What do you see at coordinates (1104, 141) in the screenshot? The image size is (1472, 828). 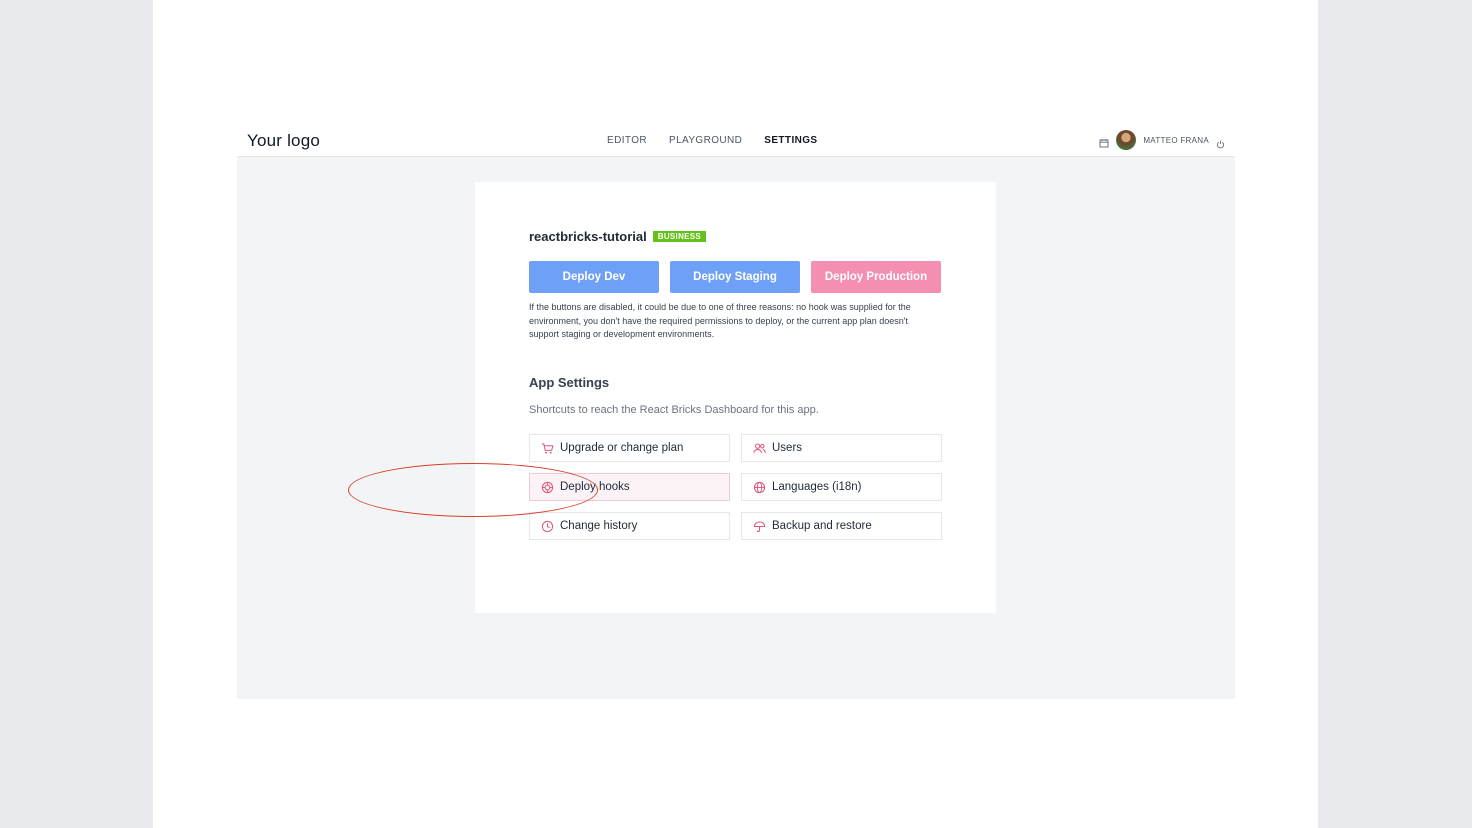 I see `calendar-icon` at bounding box center [1104, 141].